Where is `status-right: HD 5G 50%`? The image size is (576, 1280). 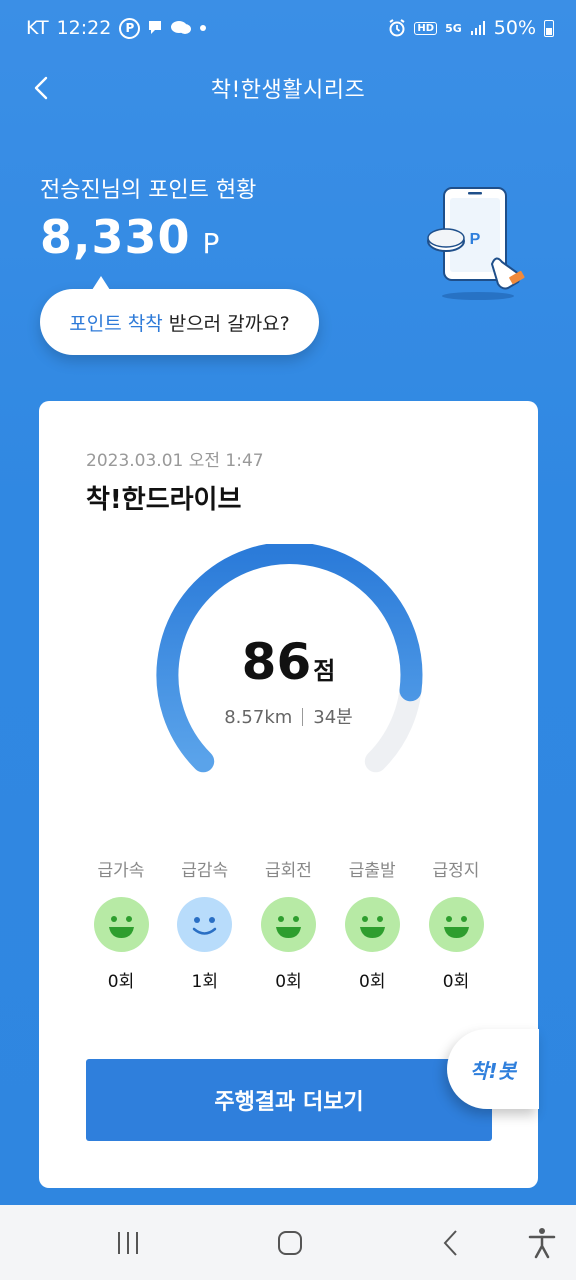 status-right: HD 5G 50% is located at coordinates (471, 28).